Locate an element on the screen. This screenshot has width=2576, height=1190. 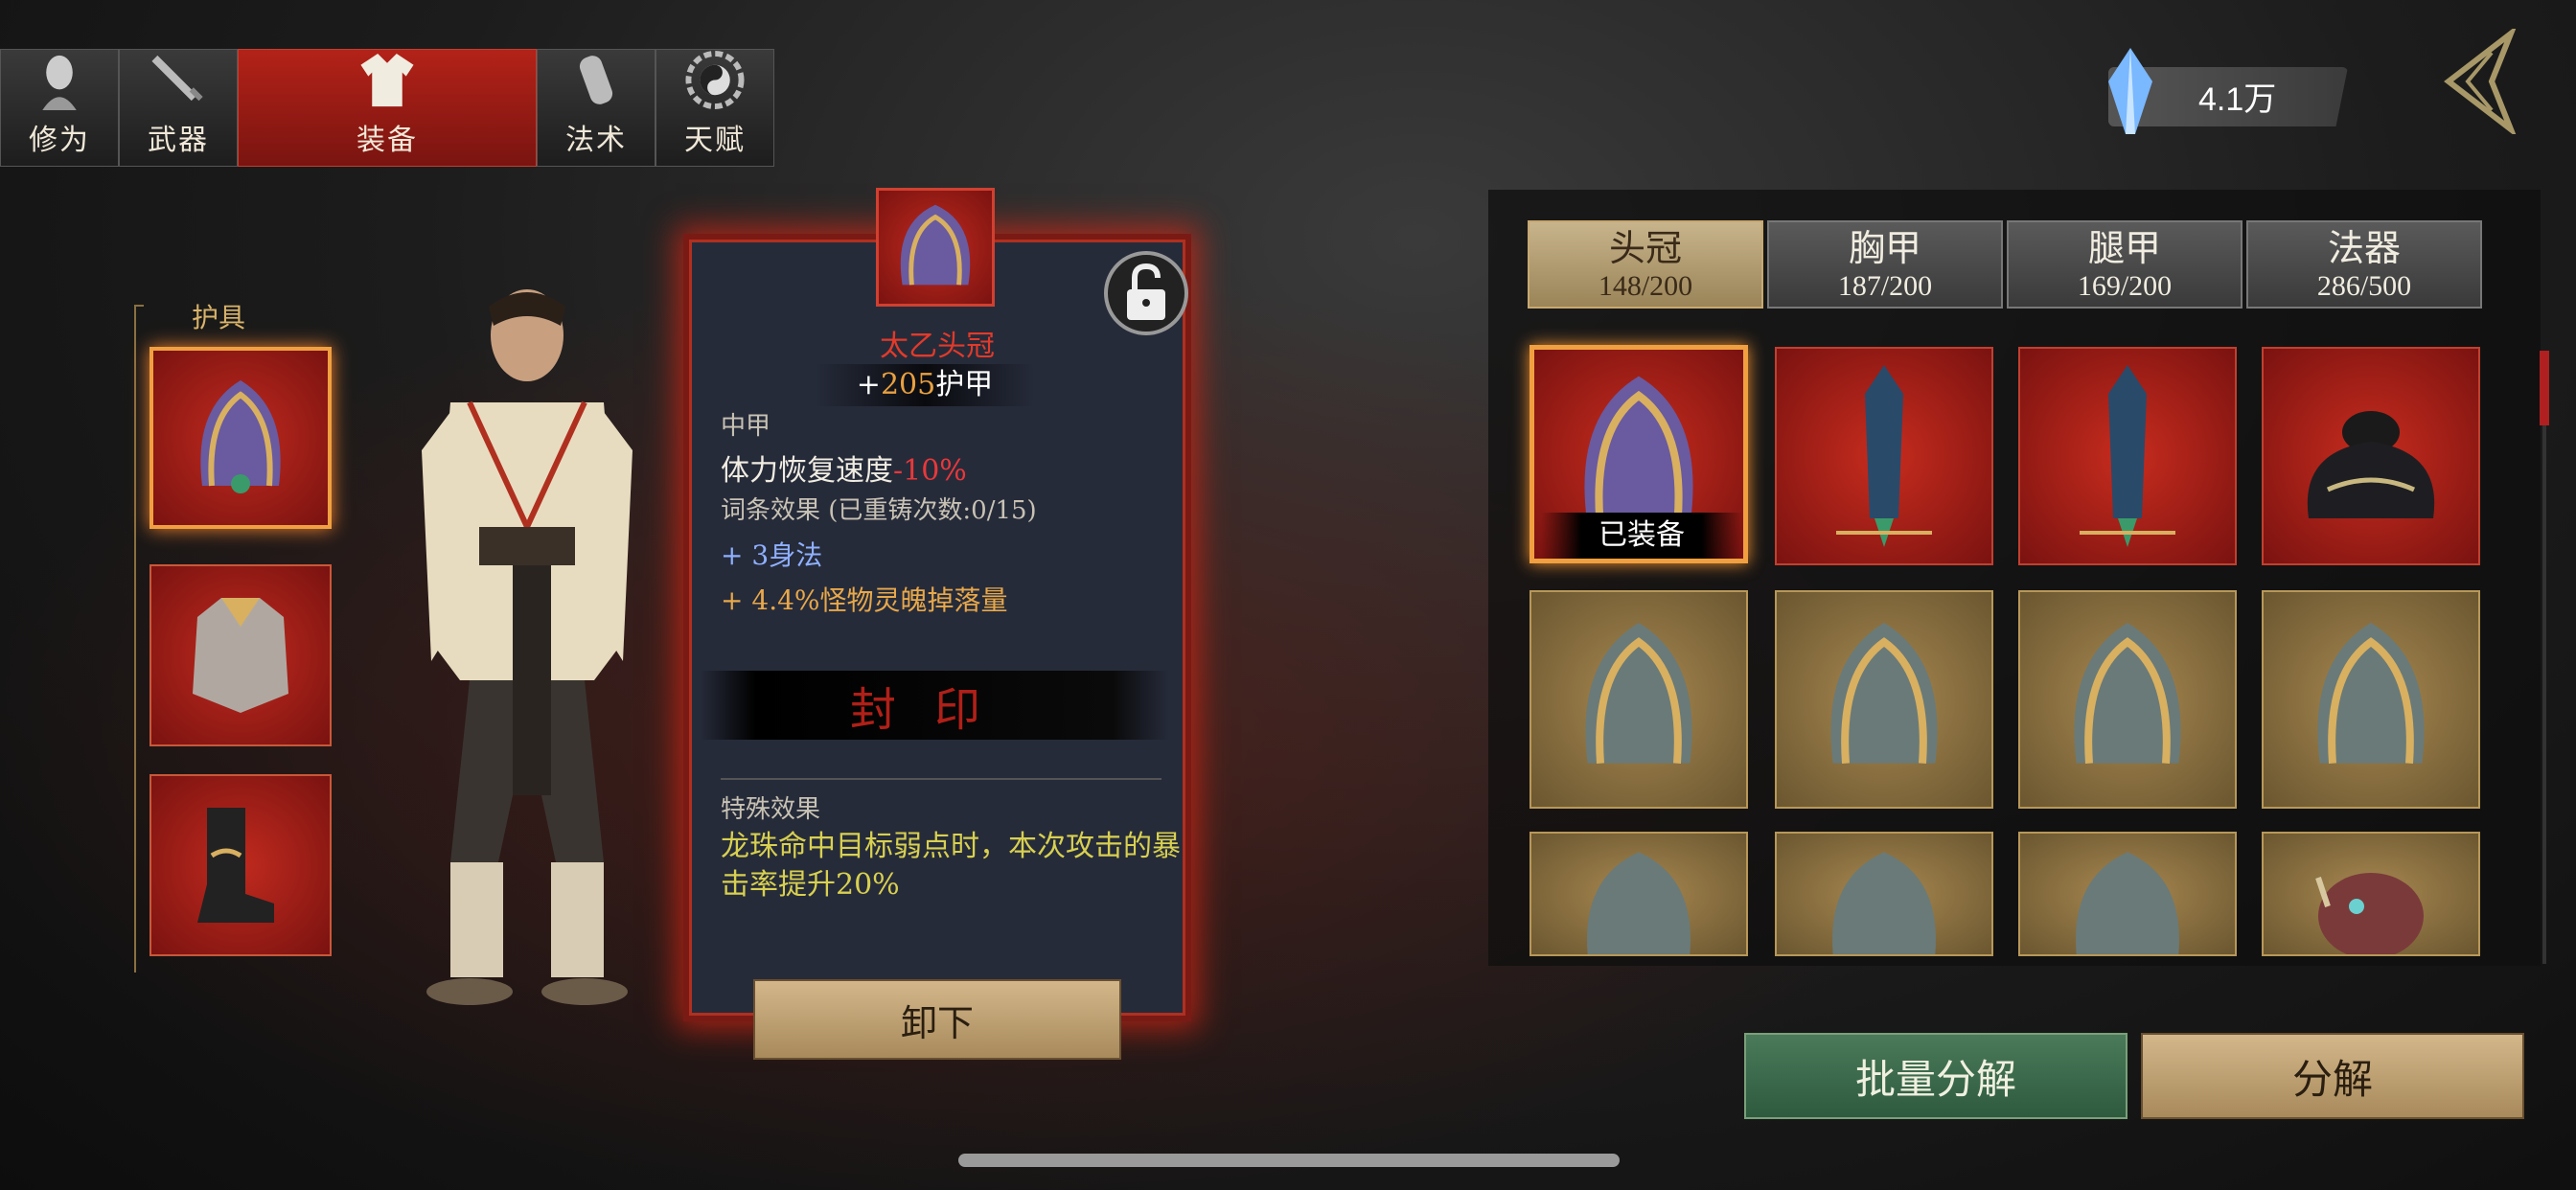
boots-icon is located at coordinates (235, 866).